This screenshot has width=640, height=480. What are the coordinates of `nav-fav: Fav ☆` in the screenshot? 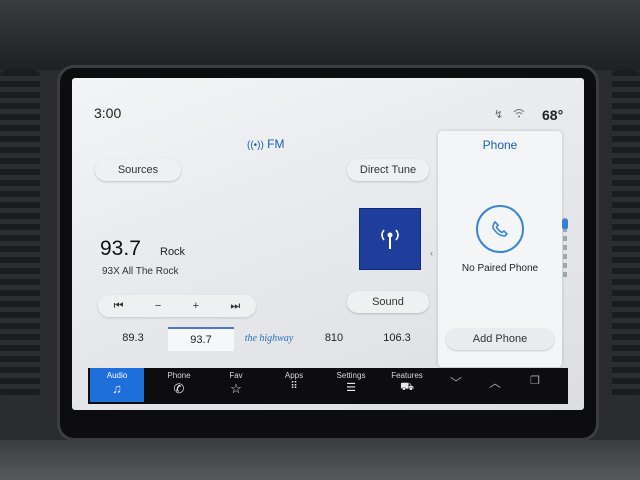 It's located at (236, 385).